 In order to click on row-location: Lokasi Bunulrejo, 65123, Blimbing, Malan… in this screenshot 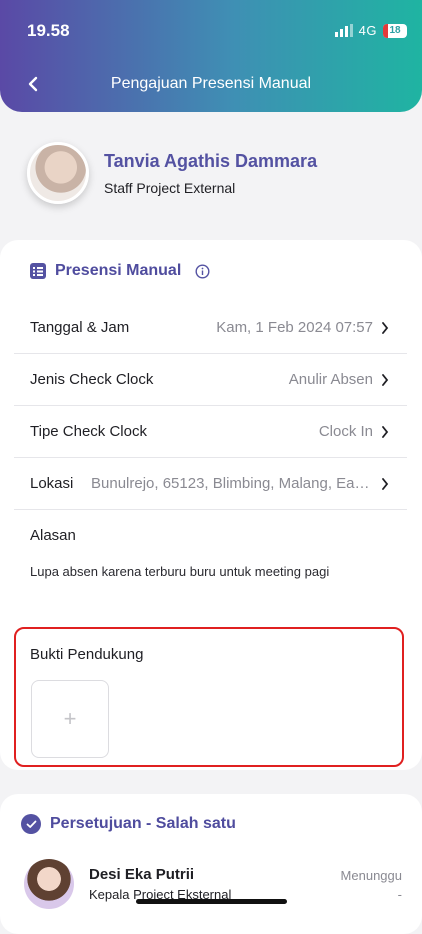, I will do `click(210, 484)`.